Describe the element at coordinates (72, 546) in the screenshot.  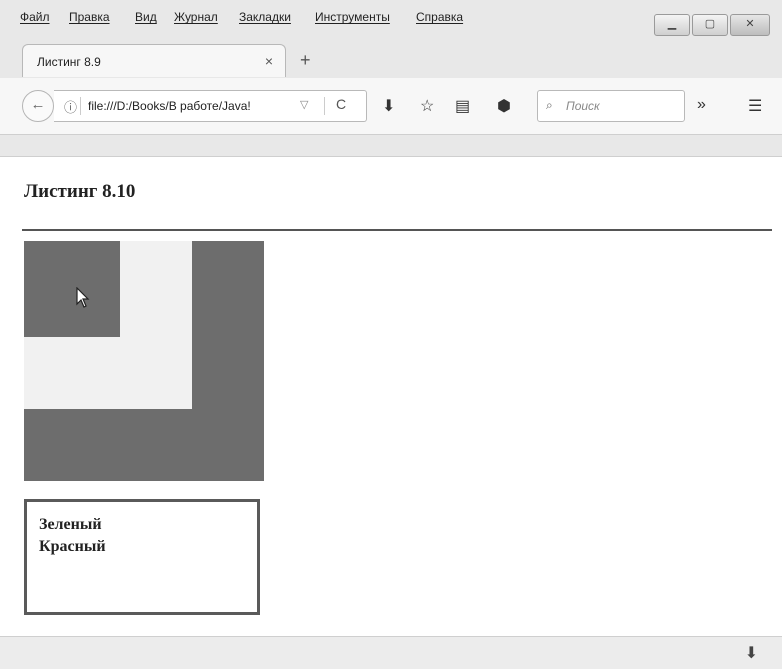
I see `log-line: Красный` at that location.